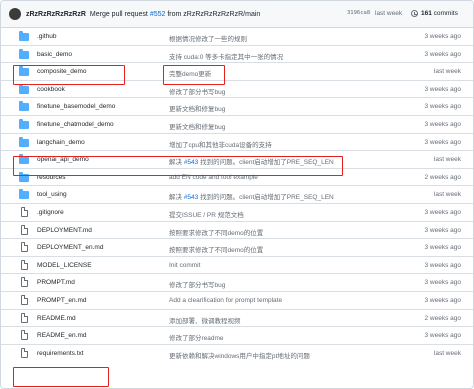  I want to click on file-row: PROMPT.md 修改了部分书写bug 3 weeks ago, so click(237, 283).